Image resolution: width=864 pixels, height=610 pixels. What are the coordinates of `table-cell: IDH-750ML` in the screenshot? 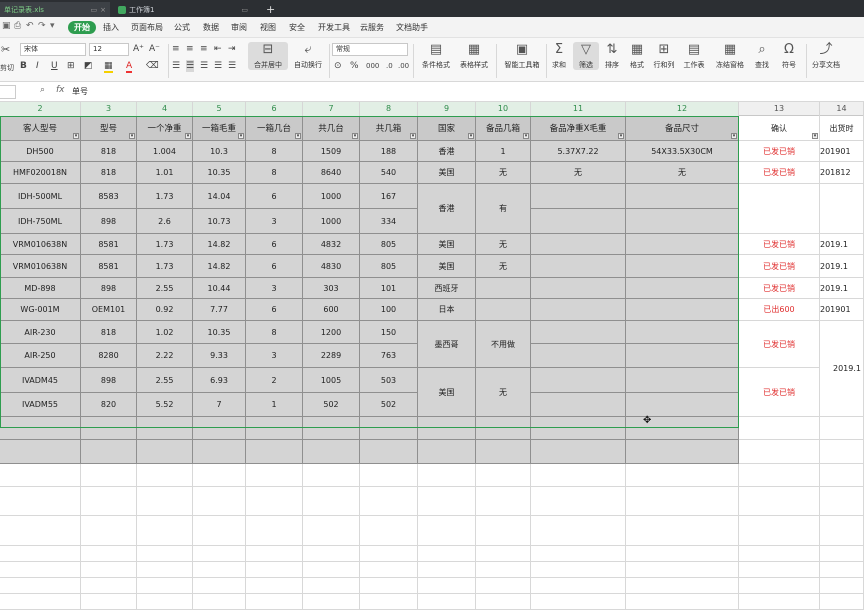 It's located at (40, 221).